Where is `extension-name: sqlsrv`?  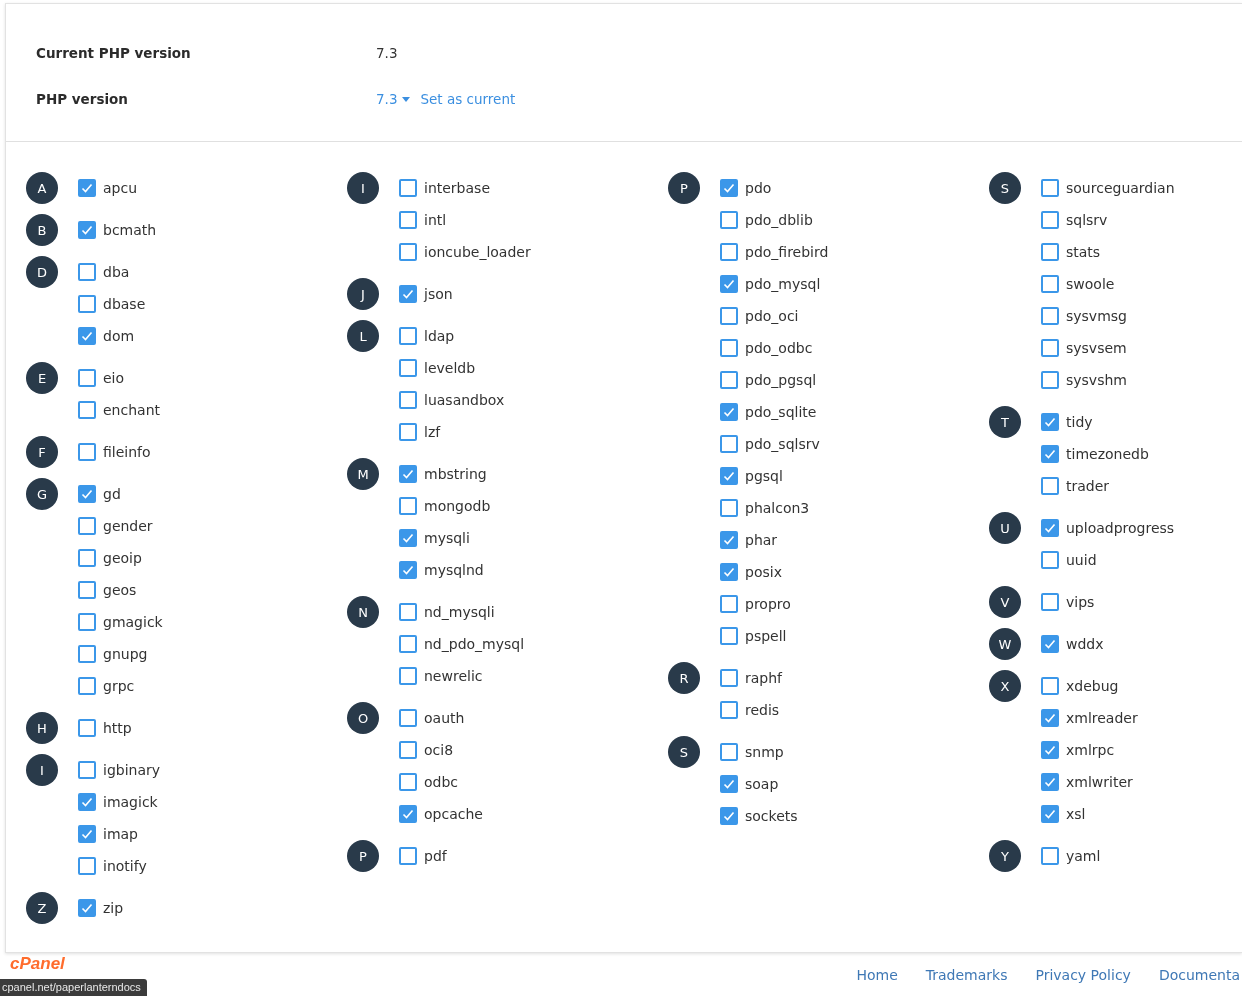 extension-name: sqlsrv is located at coordinates (1087, 220).